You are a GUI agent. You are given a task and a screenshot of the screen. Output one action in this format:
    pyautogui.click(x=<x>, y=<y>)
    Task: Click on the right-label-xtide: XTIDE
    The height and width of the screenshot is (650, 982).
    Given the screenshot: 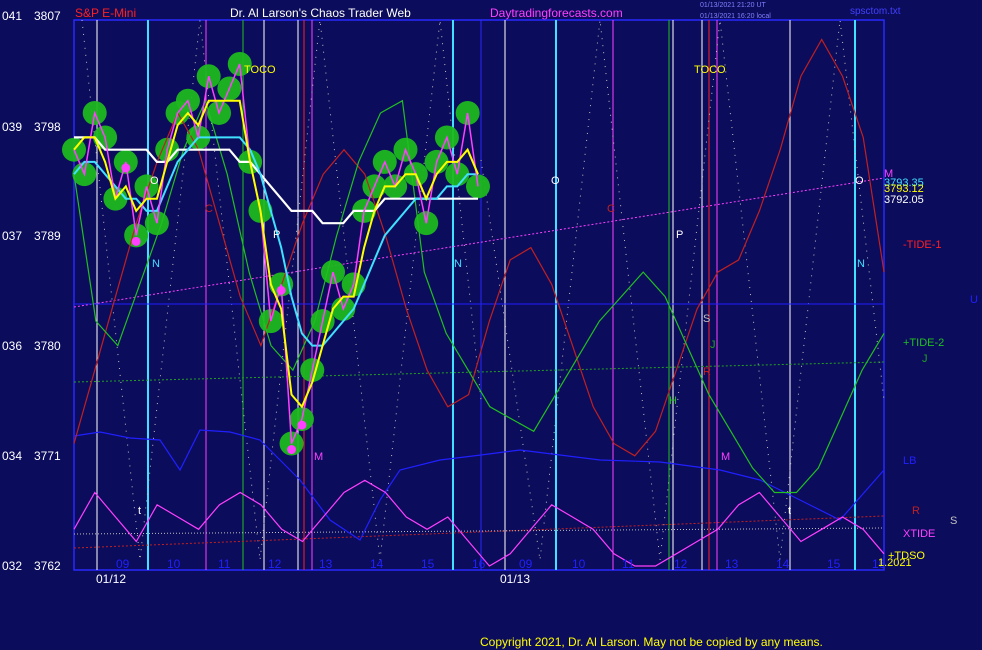 What is the action you would take?
    pyautogui.click(x=919, y=534)
    